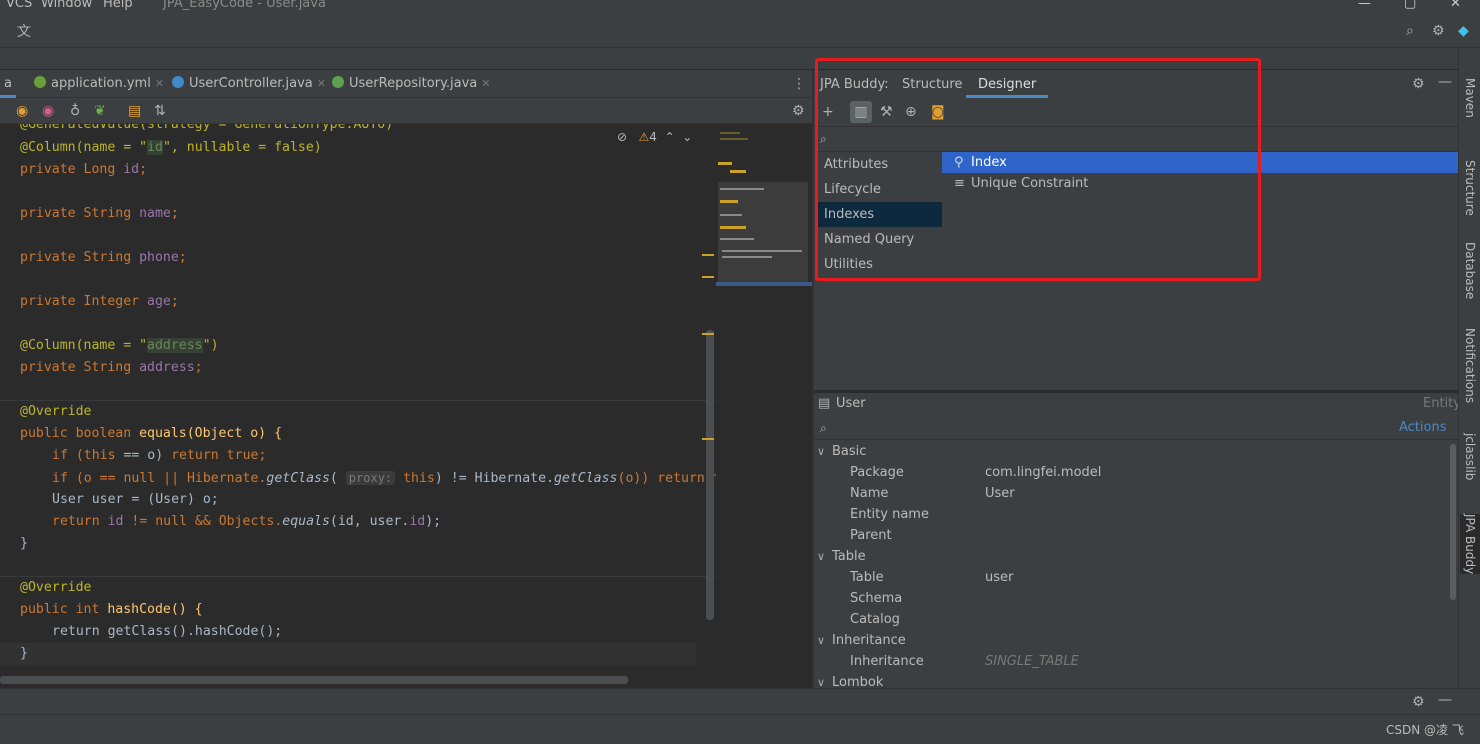  What do you see at coordinates (1131, 661) in the screenshot?
I see `property-row: Inheritance SINGLE_TABLE` at bounding box center [1131, 661].